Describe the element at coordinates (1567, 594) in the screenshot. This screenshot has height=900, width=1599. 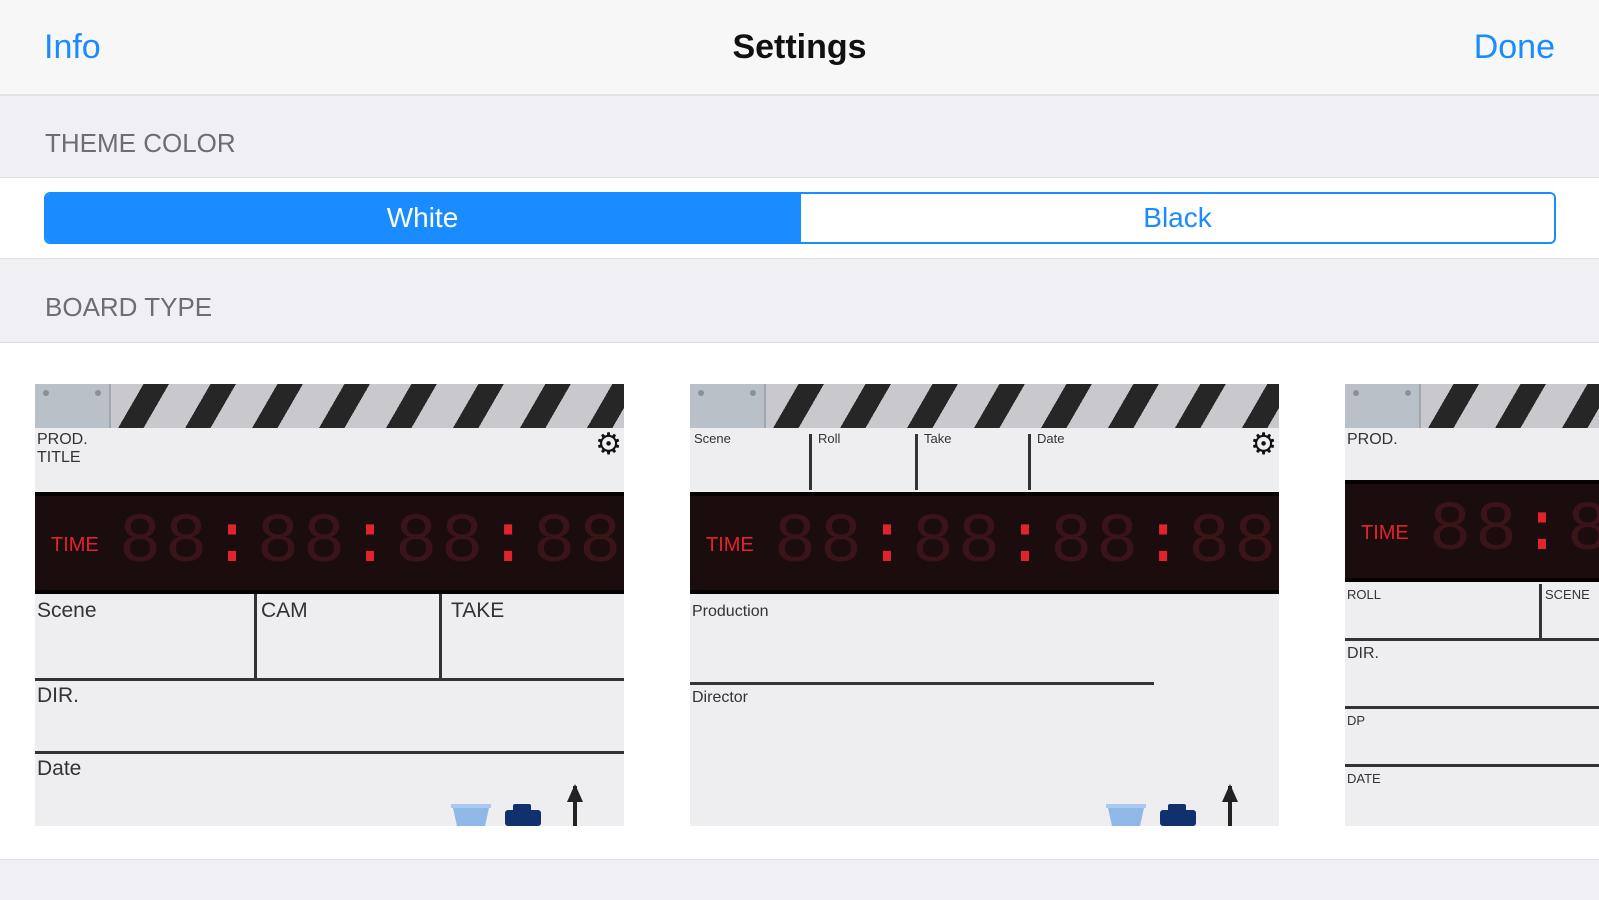
I see `scene-label: SCENE` at that location.